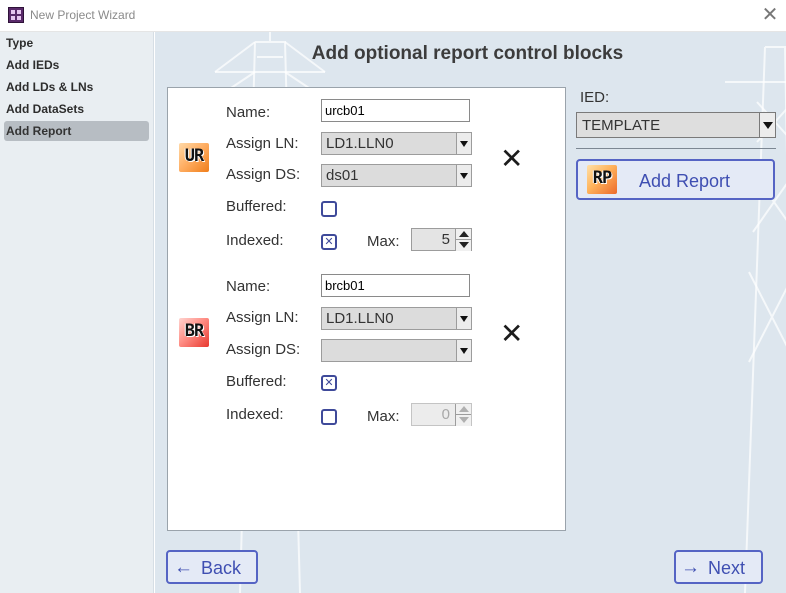 This screenshot has height=593, width=786. Describe the element at coordinates (183, 567) in the screenshot. I see `arrow-left-icon: ←` at that location.